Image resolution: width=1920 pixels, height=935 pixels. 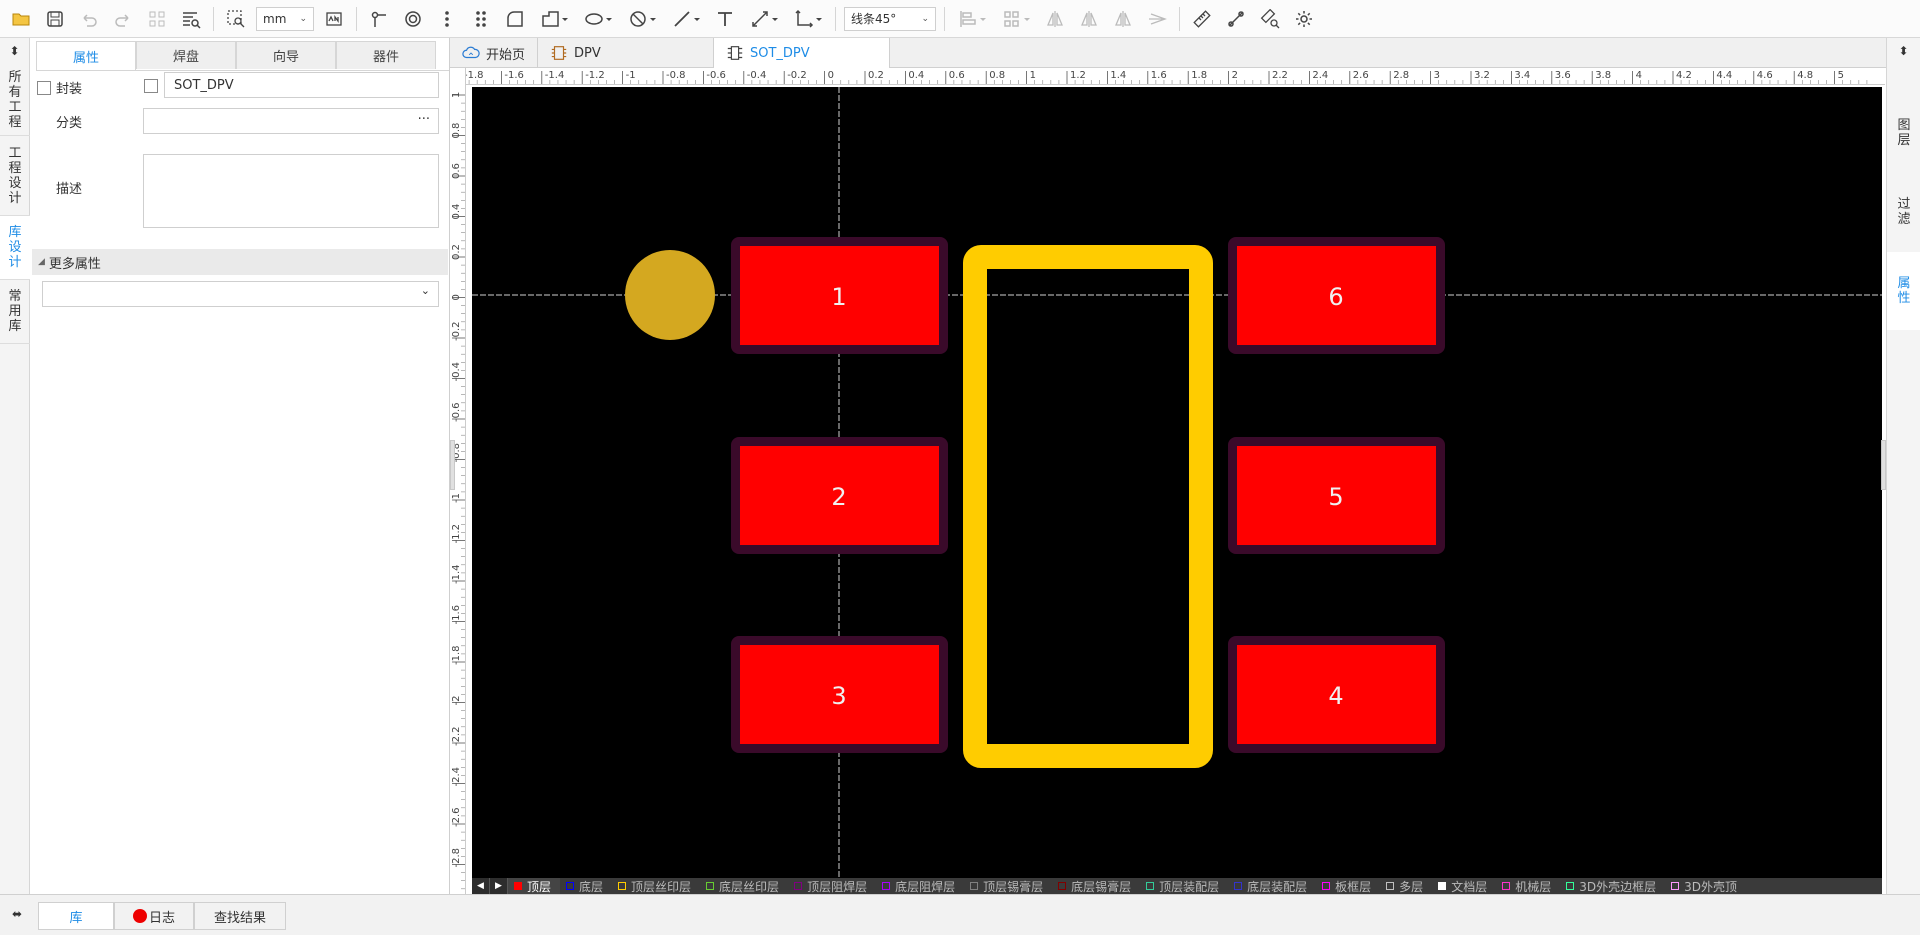 What do you see at coordinates (1320, 75) in the screenshot?
I see `ruler-label: 2.4` at bounding box center [1320, 75].